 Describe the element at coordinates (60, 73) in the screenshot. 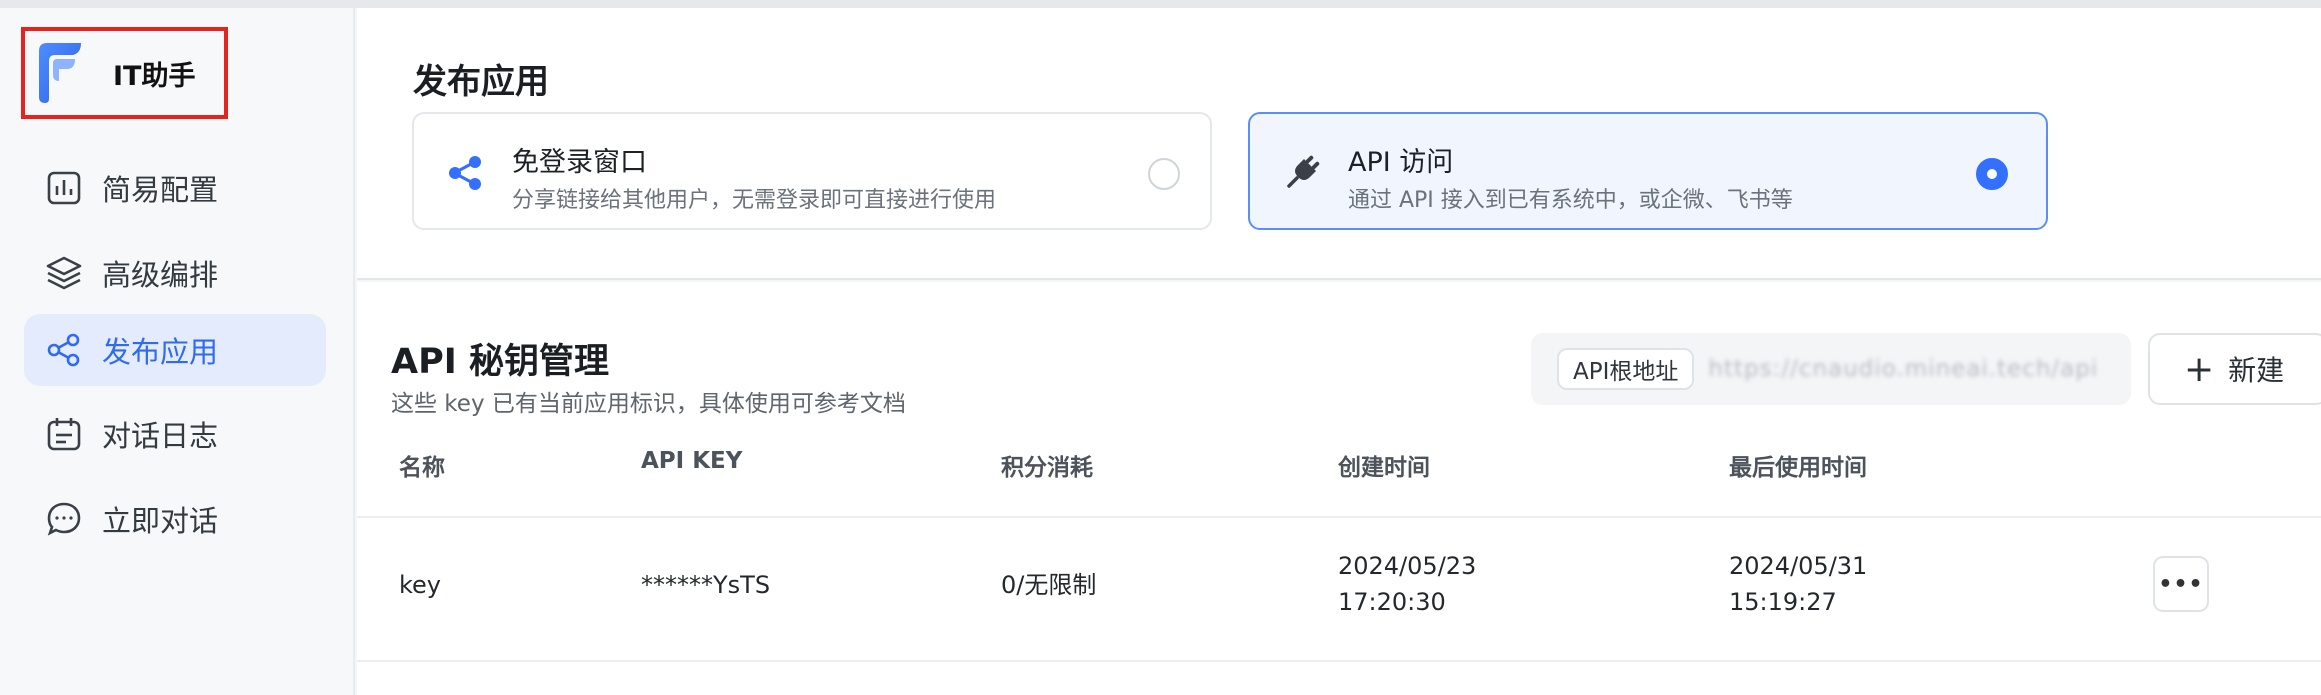

I see `brand-logo-icon` at that location.